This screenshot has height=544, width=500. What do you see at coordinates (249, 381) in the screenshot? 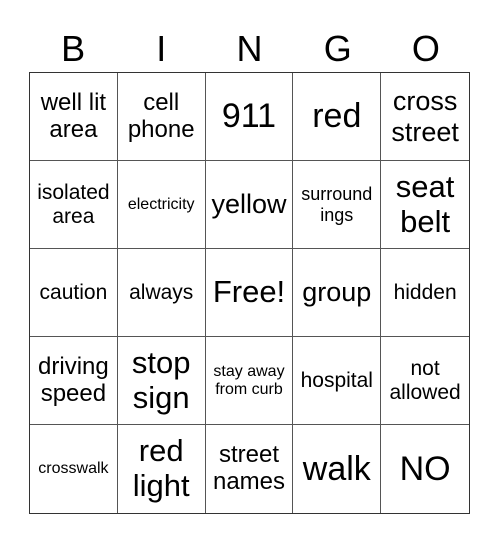
I see `bingo-cell: stay away from curb` at bounding box center [249, 381].